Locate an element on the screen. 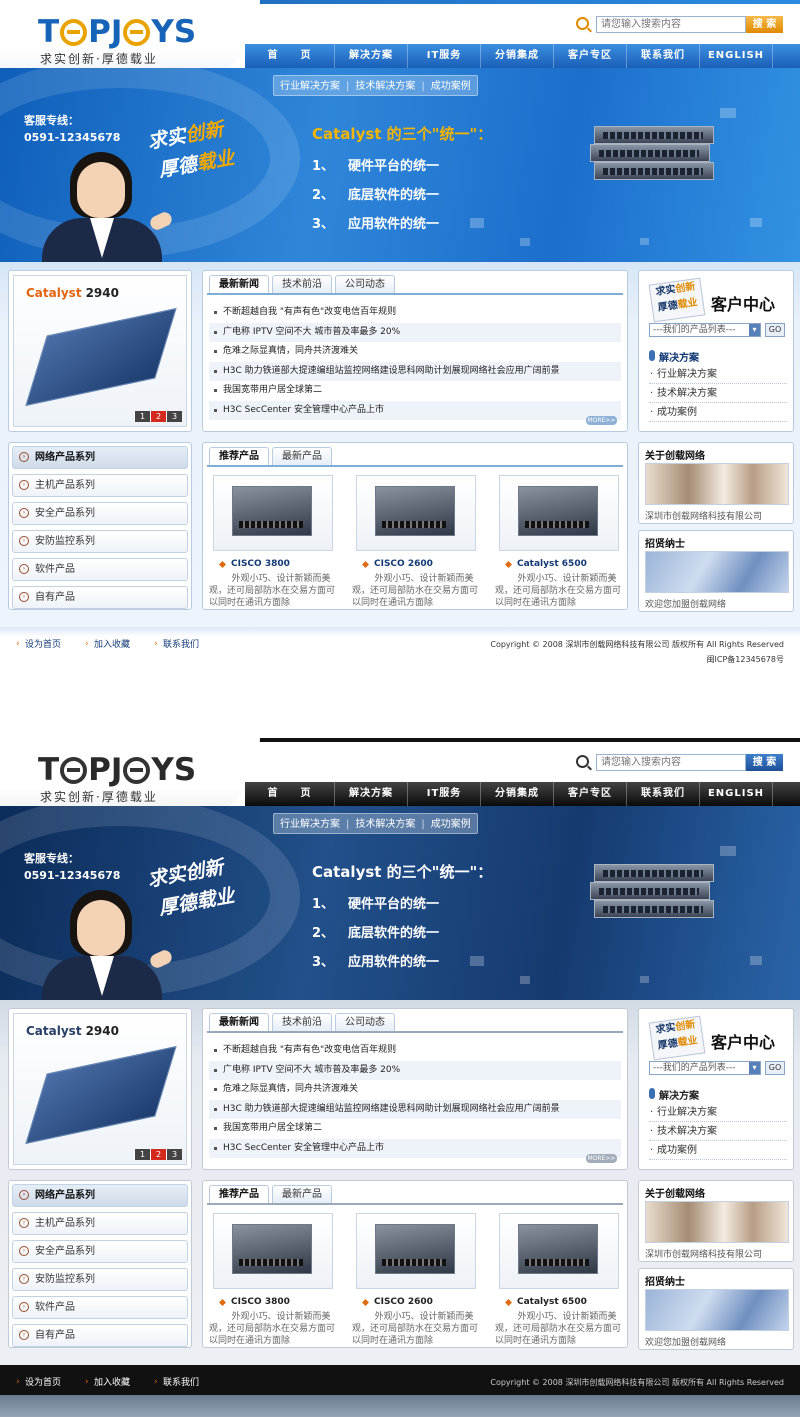  logo: T PJ YS is located at coordinates (117, 770).